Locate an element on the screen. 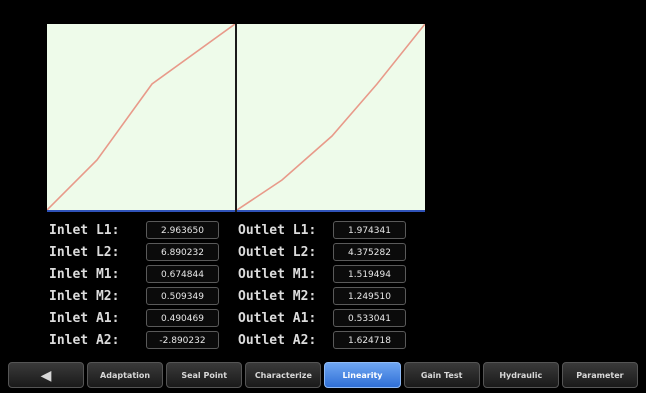 The height and width of the screenshot is (393, 646). tab-seal-point: Seal Point is located at coordinates (204, 375).